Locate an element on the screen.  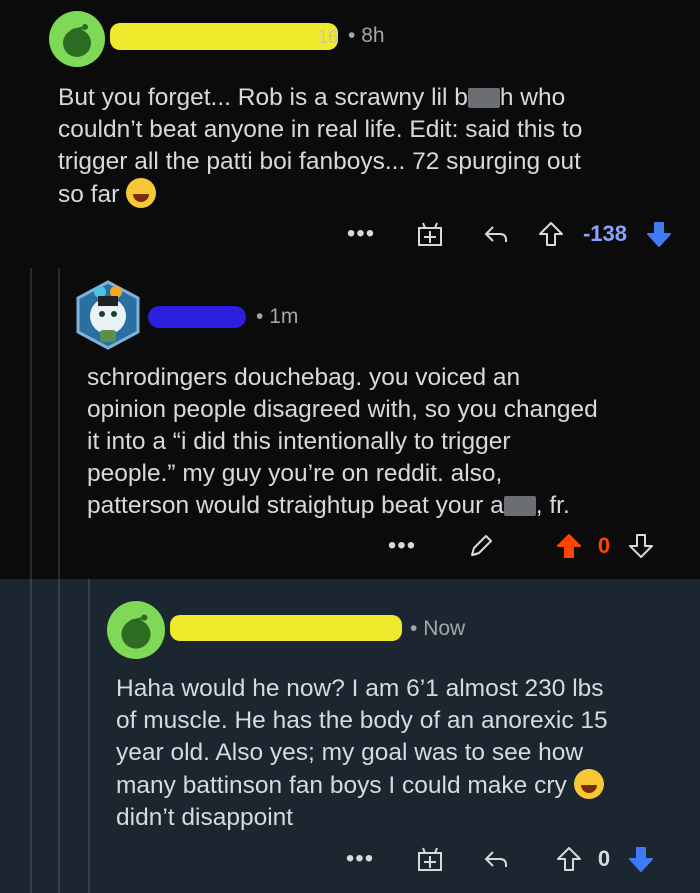
body-text-part: , fr. is located at coordinates (552, 505).